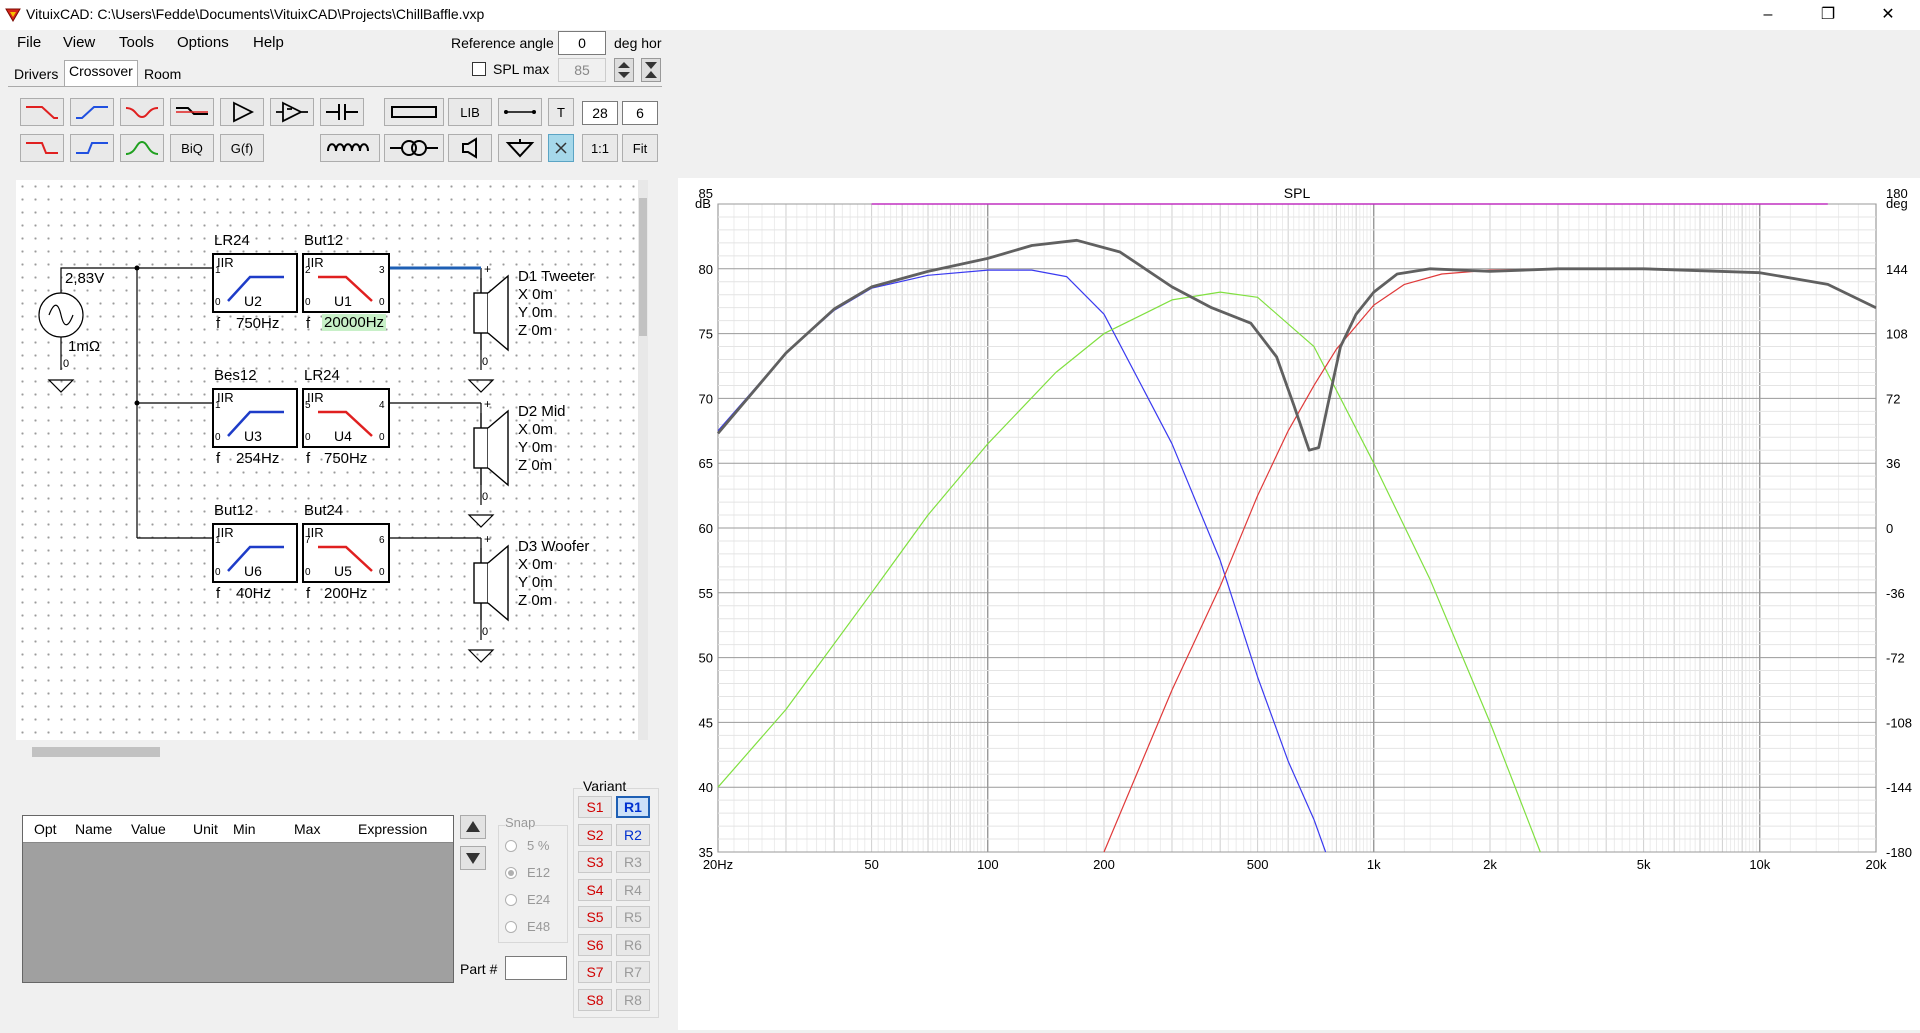  I want to click on spl-max-input: 85, so click(582, 70).